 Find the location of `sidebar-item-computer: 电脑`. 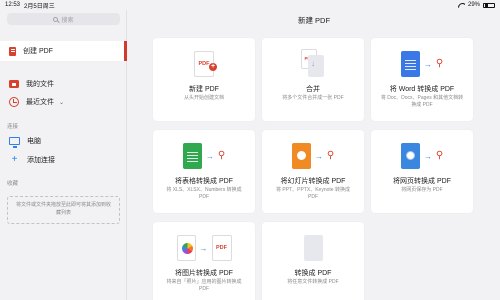

sidebar-item-computer: 电脑 is located at coordinates (63, 141).